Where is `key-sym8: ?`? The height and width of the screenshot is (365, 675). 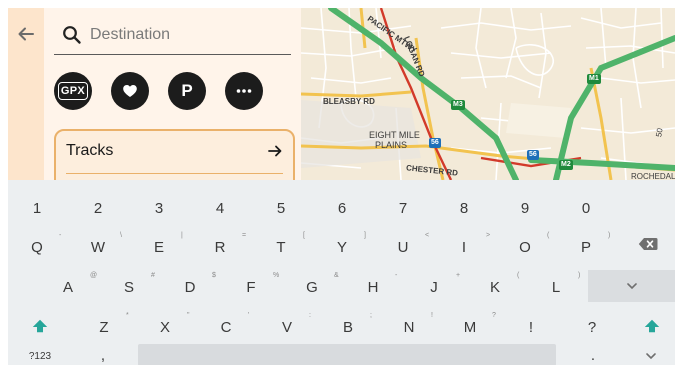 key-sym8: ? is located at coordinates (592, 327).